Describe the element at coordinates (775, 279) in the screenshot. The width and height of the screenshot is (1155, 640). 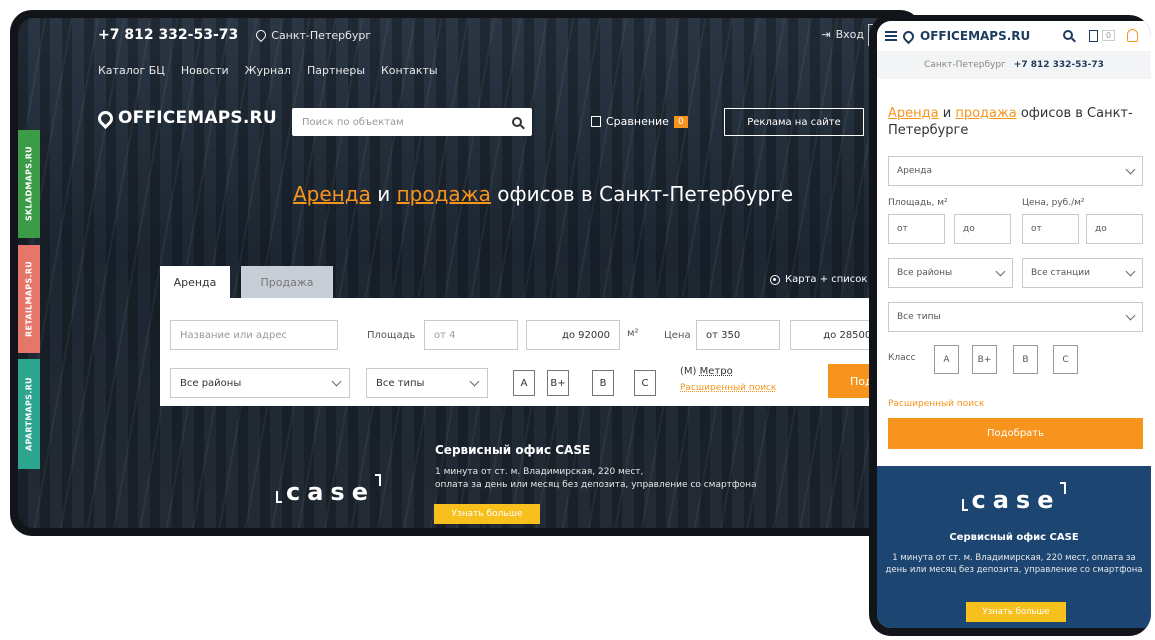
I see `radio-icon` at that location.